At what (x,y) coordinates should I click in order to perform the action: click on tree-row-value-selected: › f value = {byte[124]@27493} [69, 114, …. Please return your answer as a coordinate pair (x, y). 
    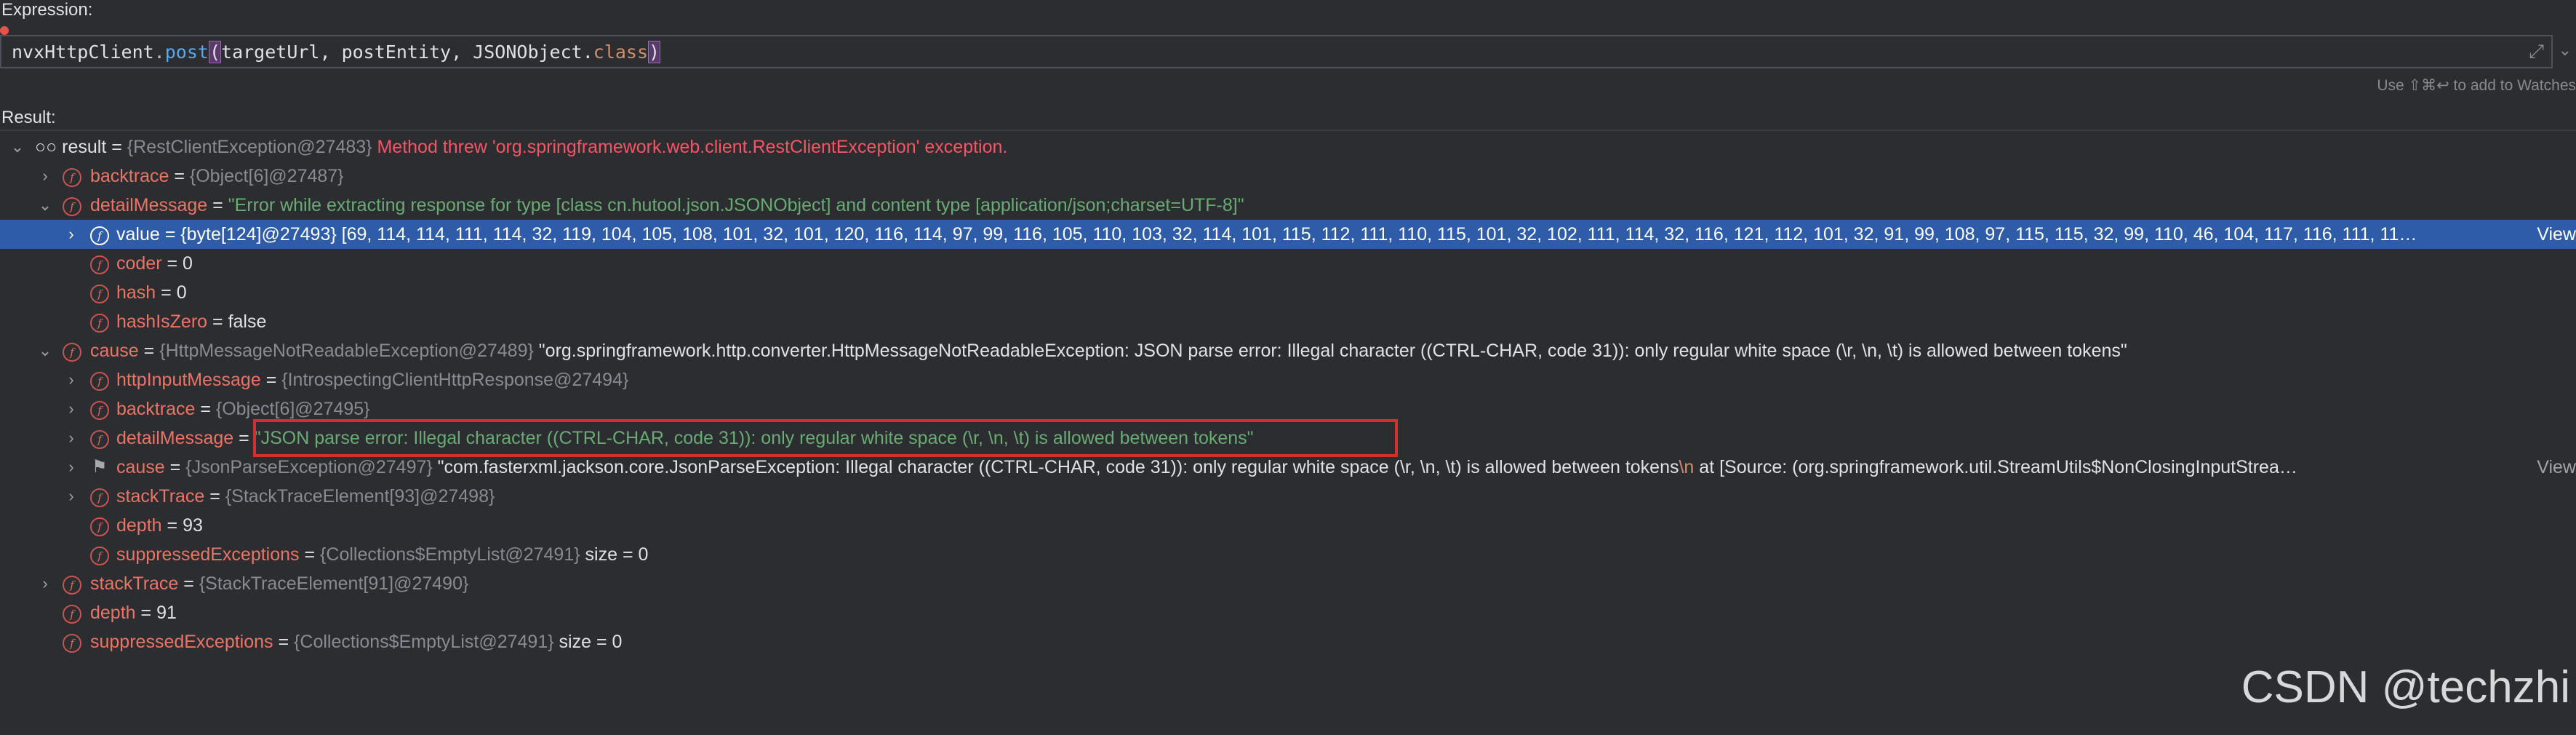
    Looking at the image, I should click on (1288, 234).